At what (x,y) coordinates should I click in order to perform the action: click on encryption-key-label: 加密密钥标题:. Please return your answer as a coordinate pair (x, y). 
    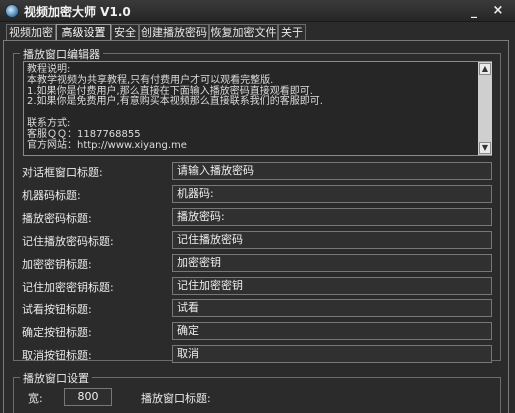
    Looking at the image, I should click on (57, 264).